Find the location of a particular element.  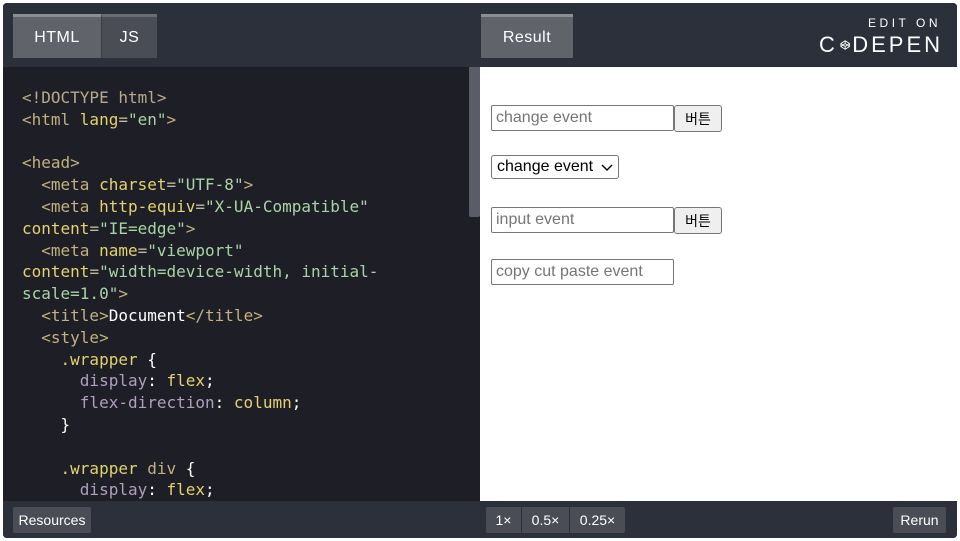

top-bar: HTML JS Result EDIT ON C DEPEN is located at coordinates (480, 35).